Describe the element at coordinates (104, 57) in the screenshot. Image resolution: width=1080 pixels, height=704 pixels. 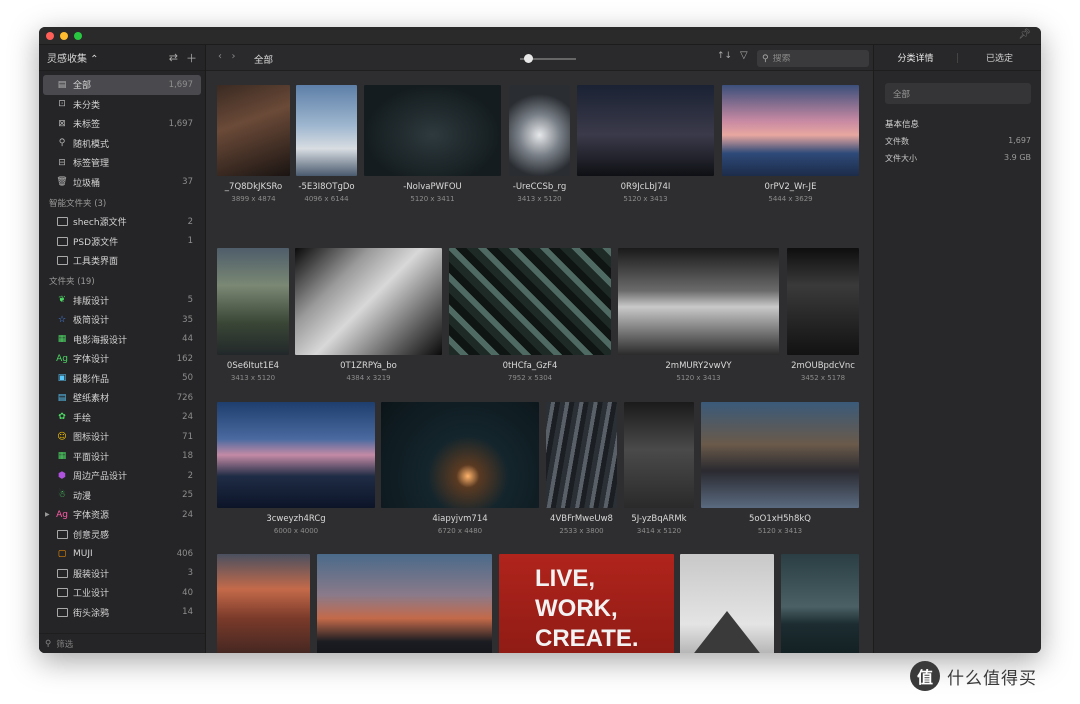
I see `library-switcher: 灵感收集 ⌃` at that location.